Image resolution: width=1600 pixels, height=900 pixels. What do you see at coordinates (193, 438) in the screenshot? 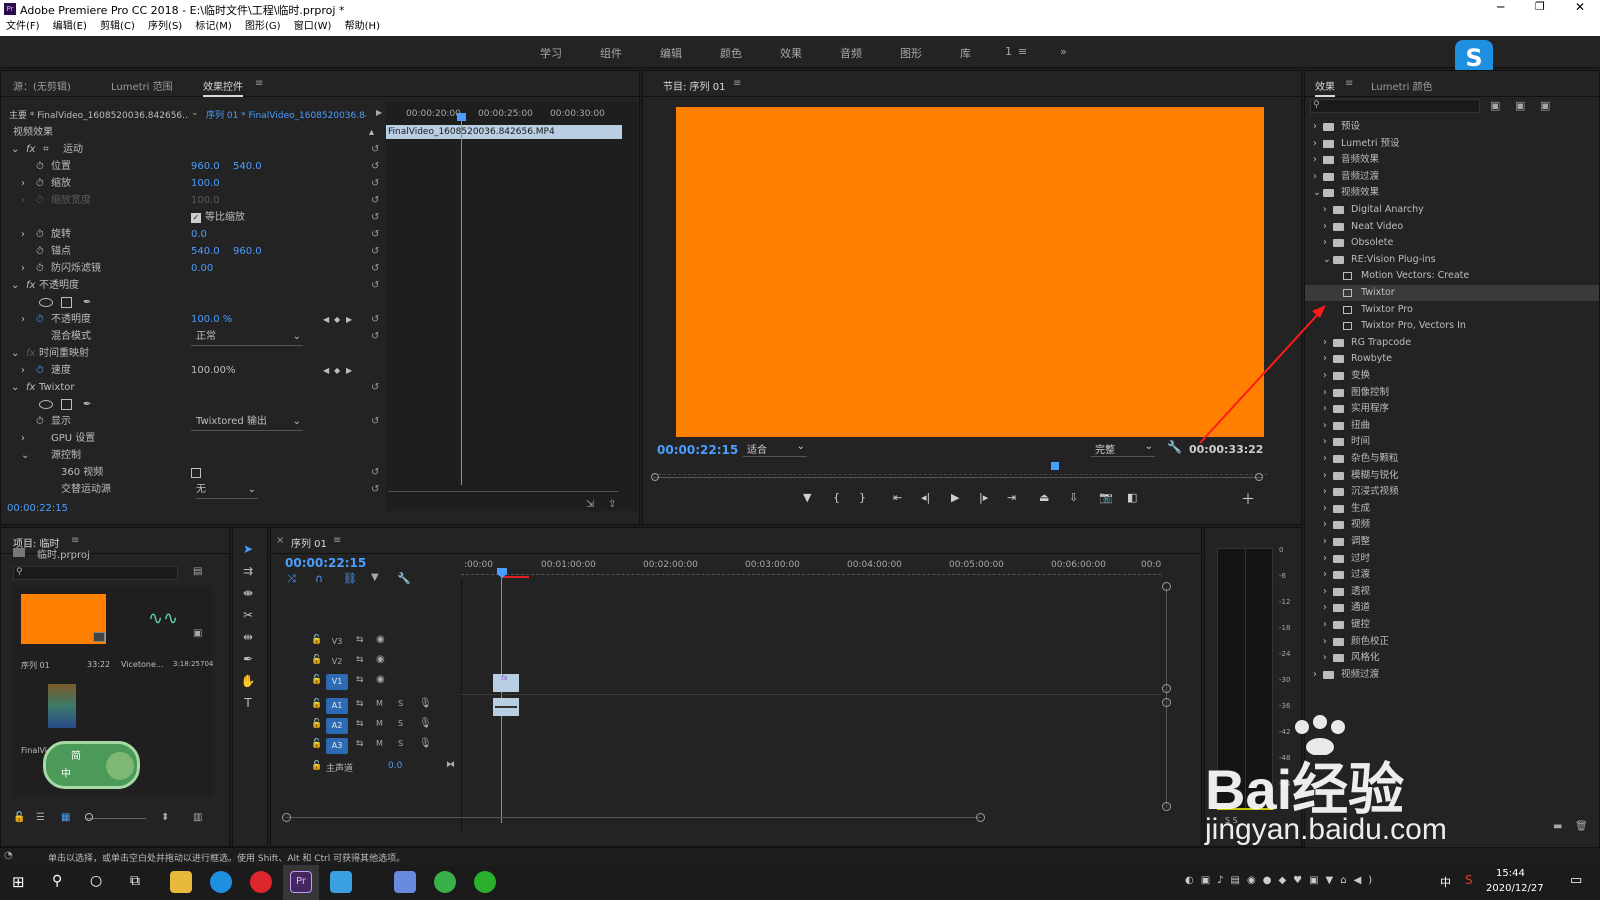
I see `gpu-row: › GPU 设置` at bounding box center [193, 438].